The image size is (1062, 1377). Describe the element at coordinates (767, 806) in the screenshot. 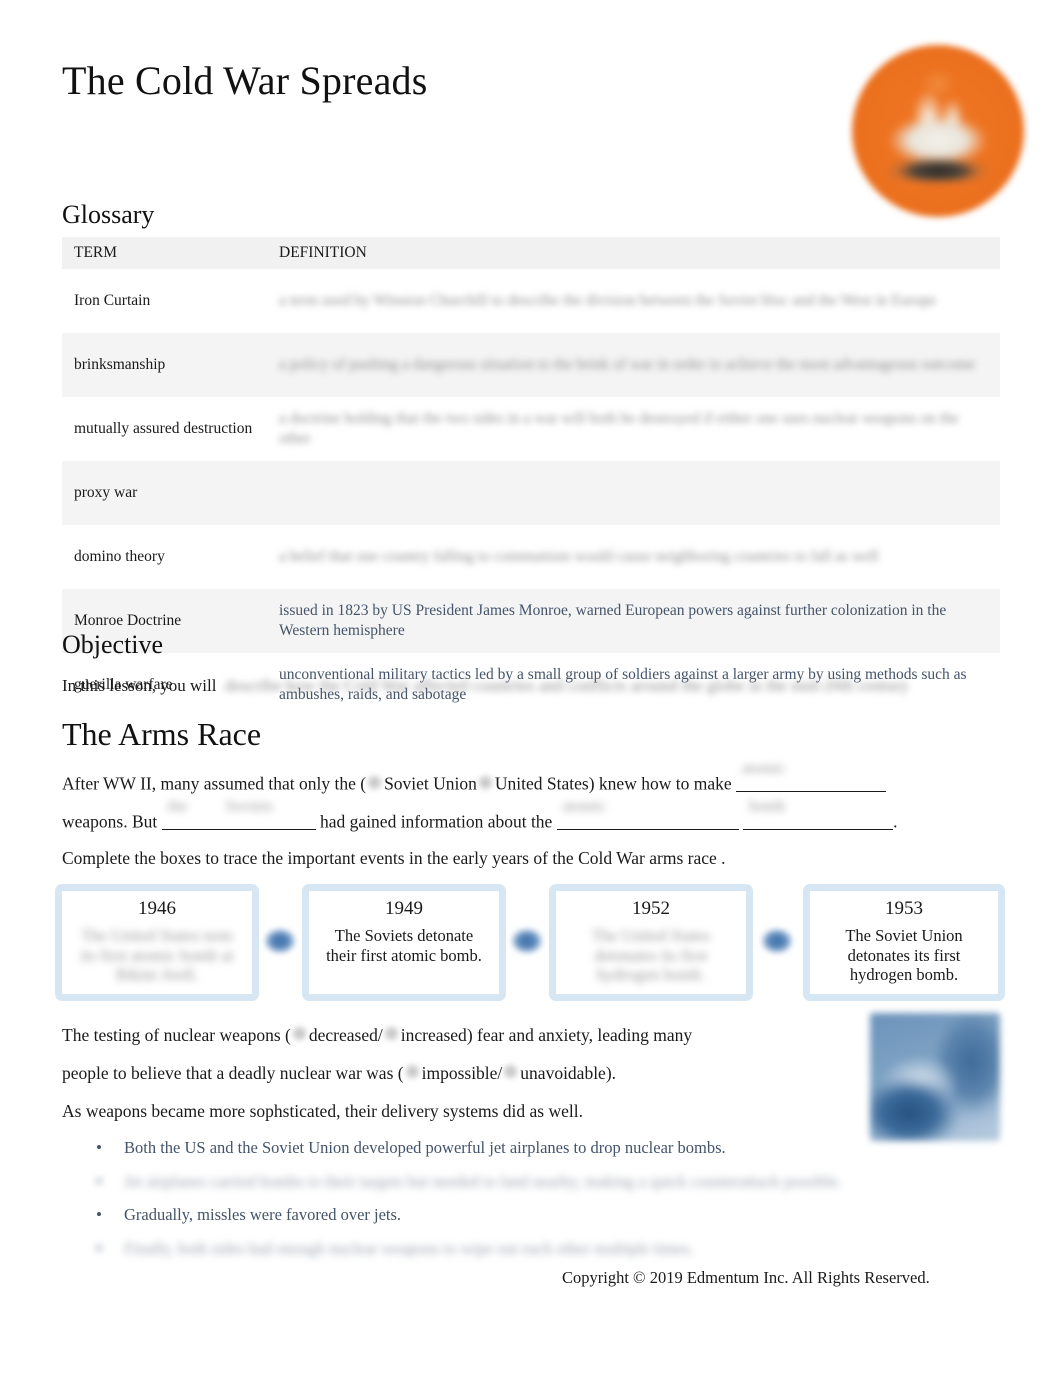

I see `redacted-answer-text: bomb` at that location.